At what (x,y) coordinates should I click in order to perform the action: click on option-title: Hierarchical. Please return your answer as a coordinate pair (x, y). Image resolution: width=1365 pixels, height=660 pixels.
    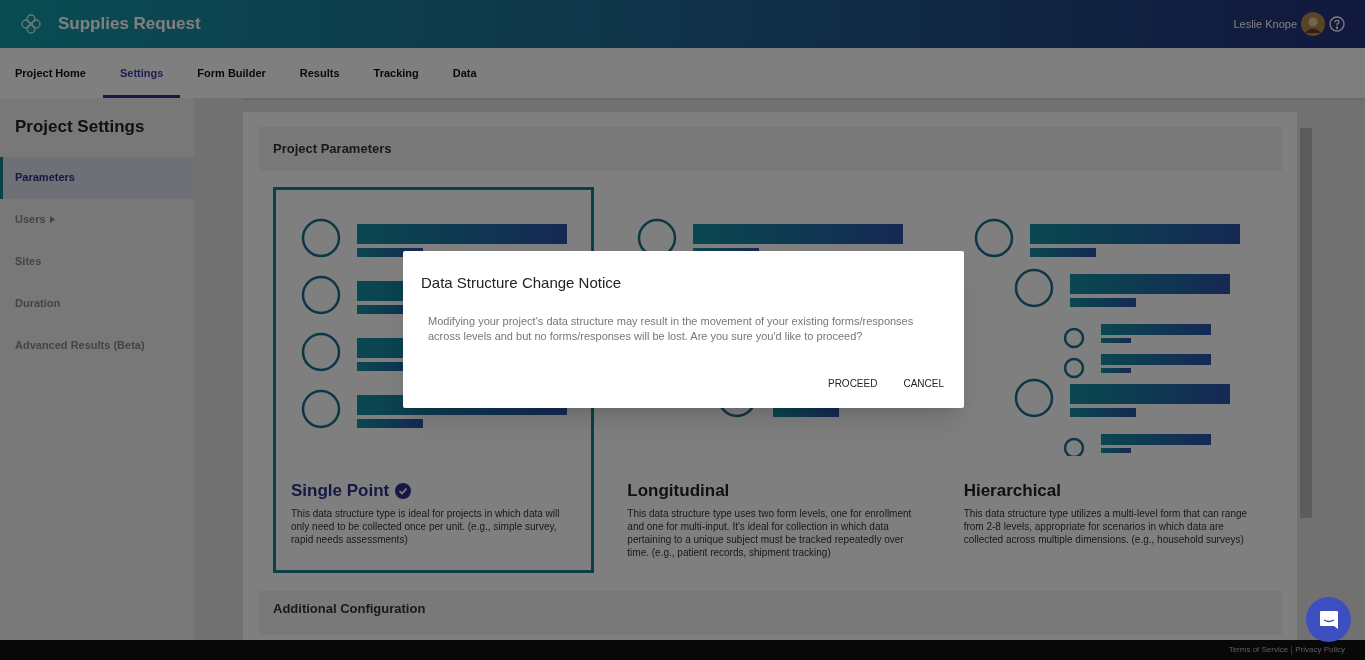
    Looking at the image, I should click on (1012, 491).